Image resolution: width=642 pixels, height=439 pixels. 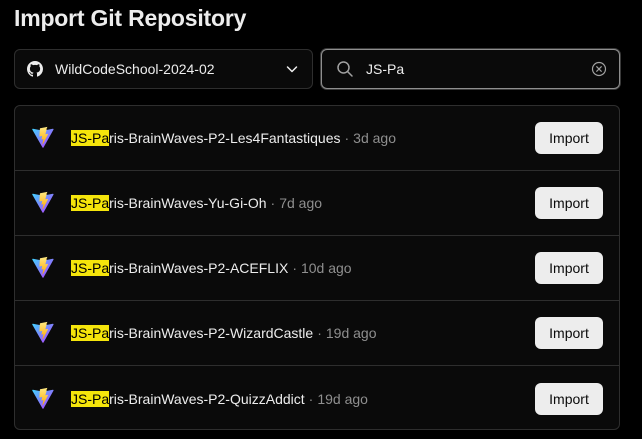 I want to click on repo-search-field, so click(x=470, y=69).